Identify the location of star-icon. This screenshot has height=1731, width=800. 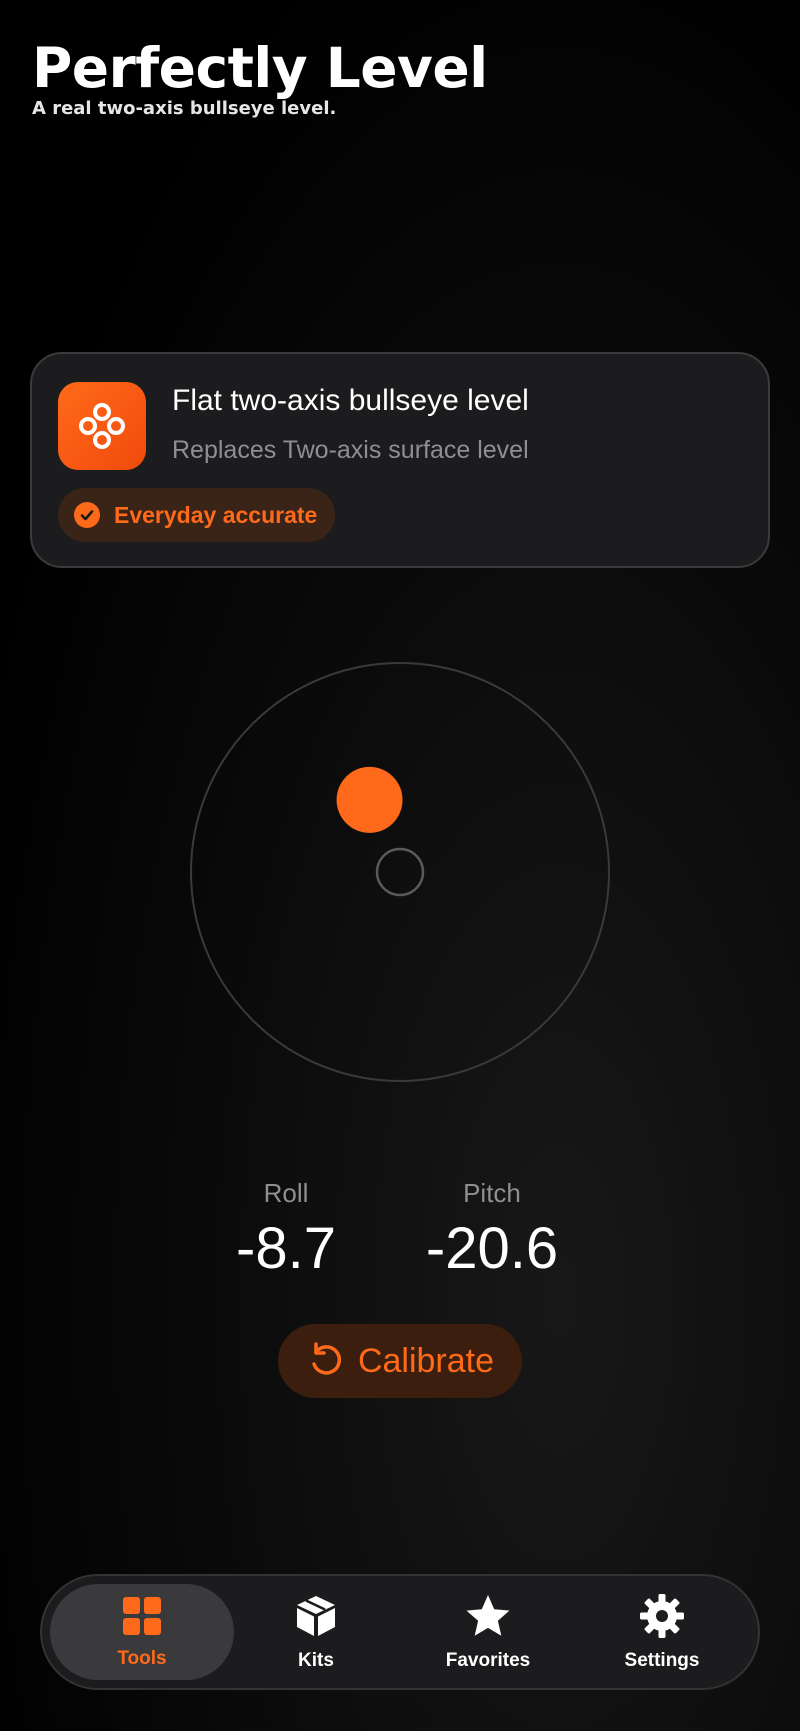
(488, 1618).